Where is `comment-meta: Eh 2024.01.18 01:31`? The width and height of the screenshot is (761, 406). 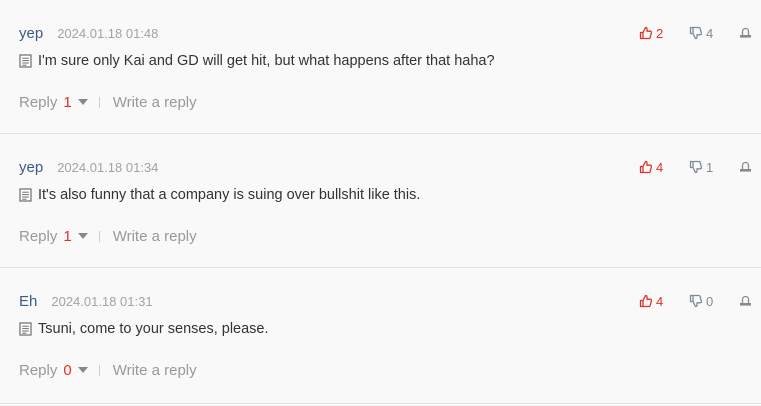 comment-meta: Eh 2024.01.18 01:31 is located at coordinates (86, 301).